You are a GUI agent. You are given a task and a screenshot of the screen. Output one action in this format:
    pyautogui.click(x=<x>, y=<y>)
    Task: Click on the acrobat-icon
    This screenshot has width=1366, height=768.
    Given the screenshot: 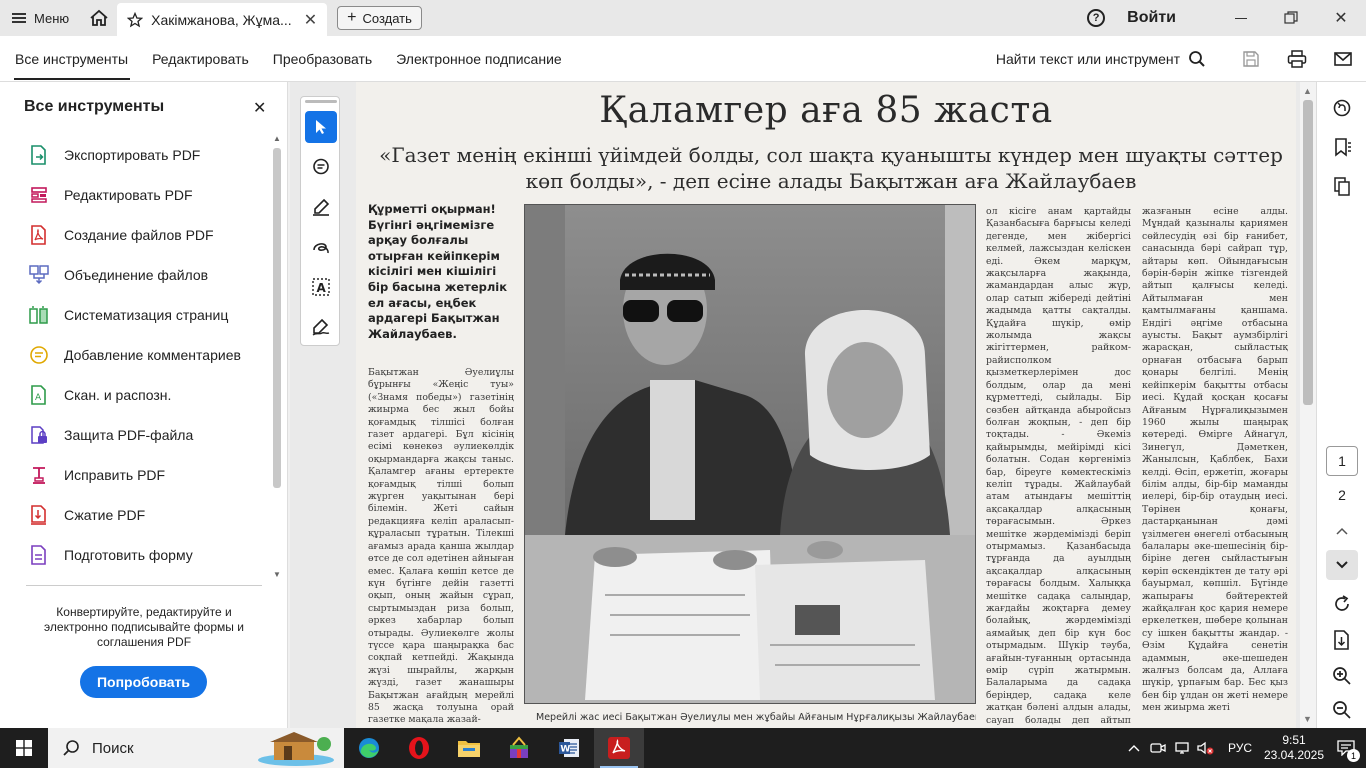 What is the action you would take?
    pyautogui.click(x=619, y=748)
    